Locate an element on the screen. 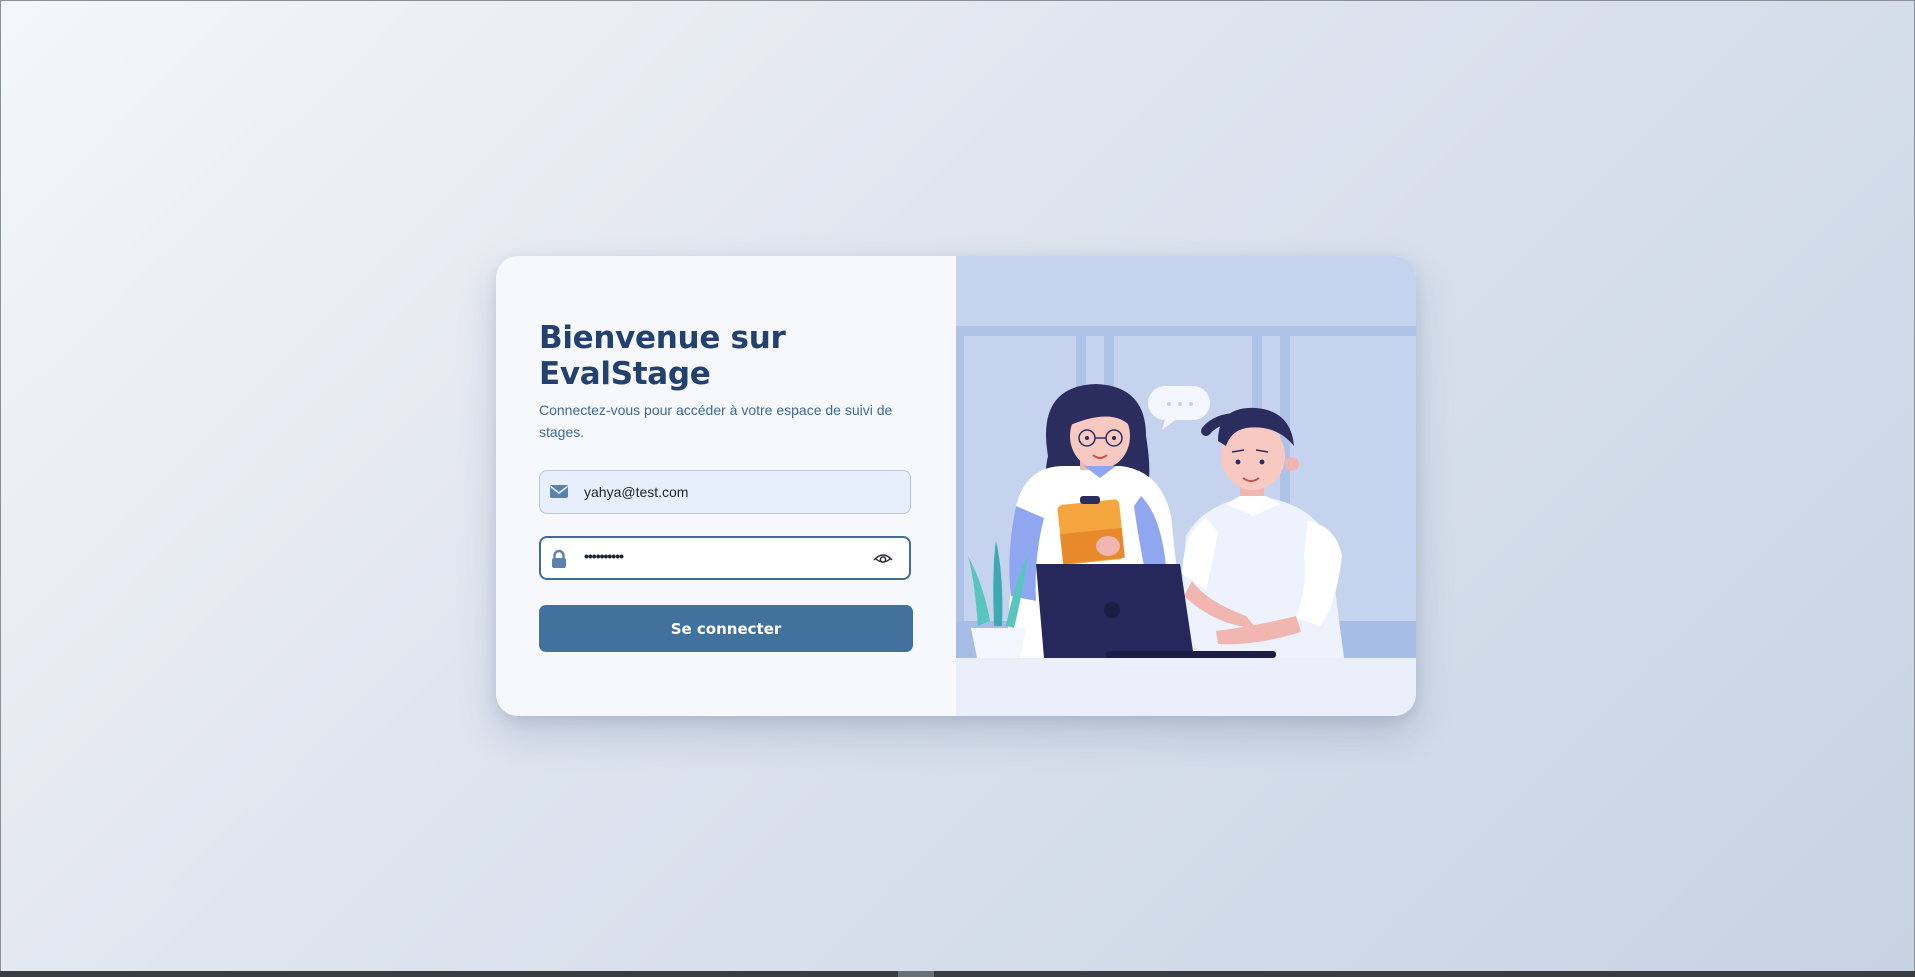  eye-icon is located at coordinates (883, 559).